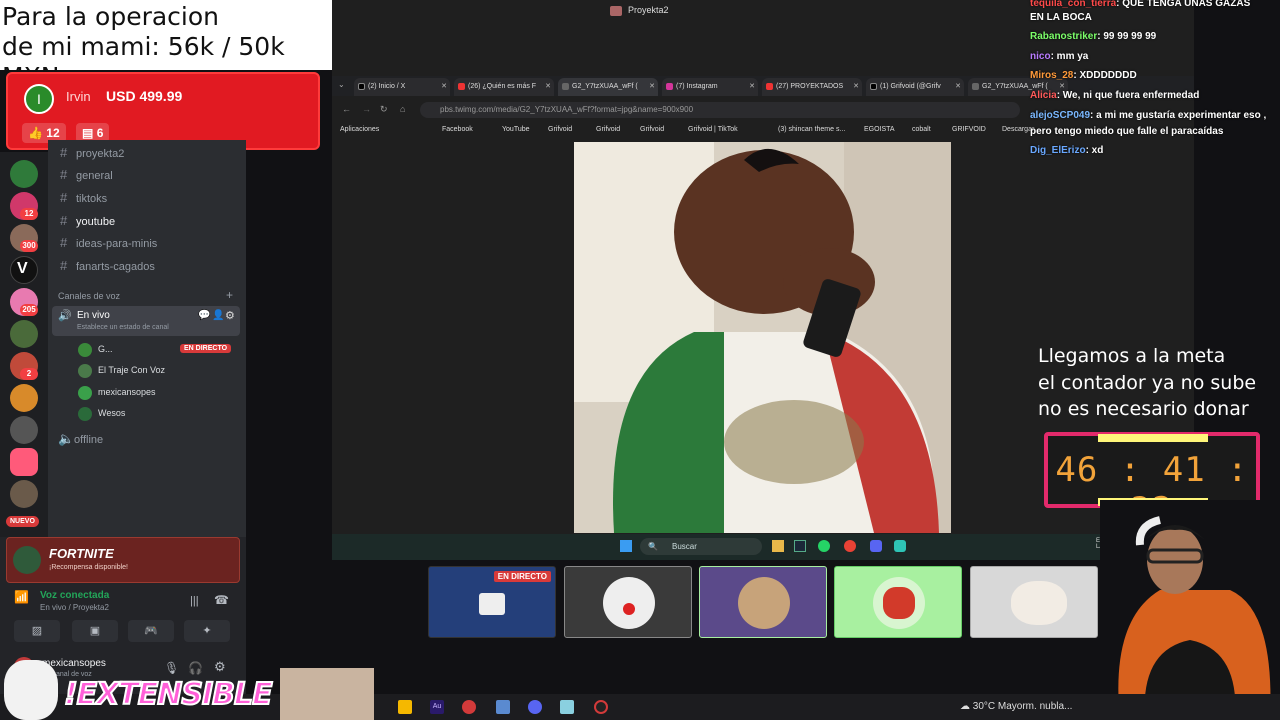 The image size is (1280, 720). I want to click on home-icon: ⌂, so click(402, 109).